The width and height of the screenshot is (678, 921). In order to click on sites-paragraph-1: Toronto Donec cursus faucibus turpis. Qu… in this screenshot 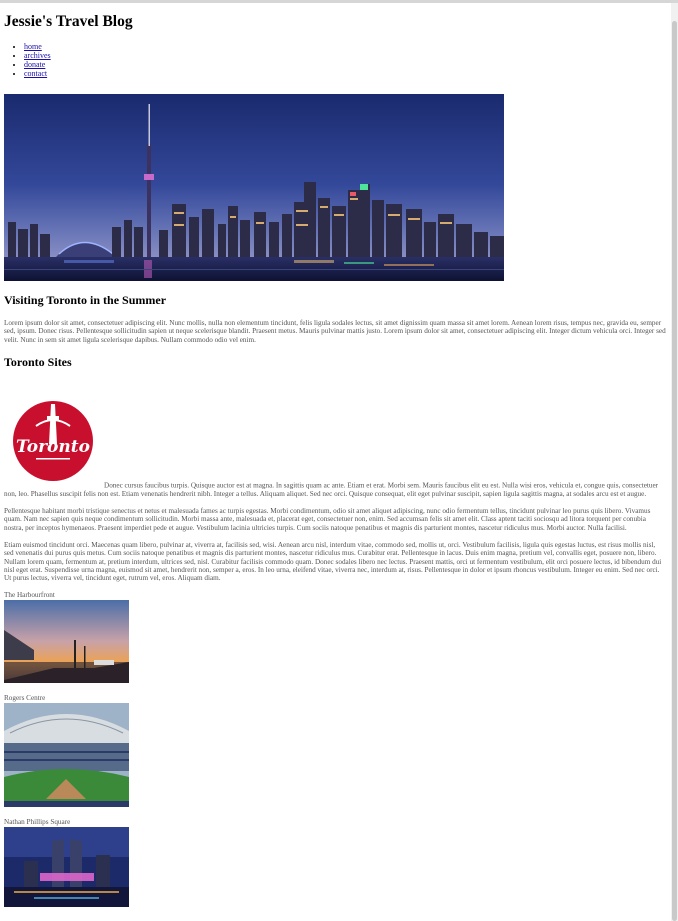, I will do `click(335, 445)`.